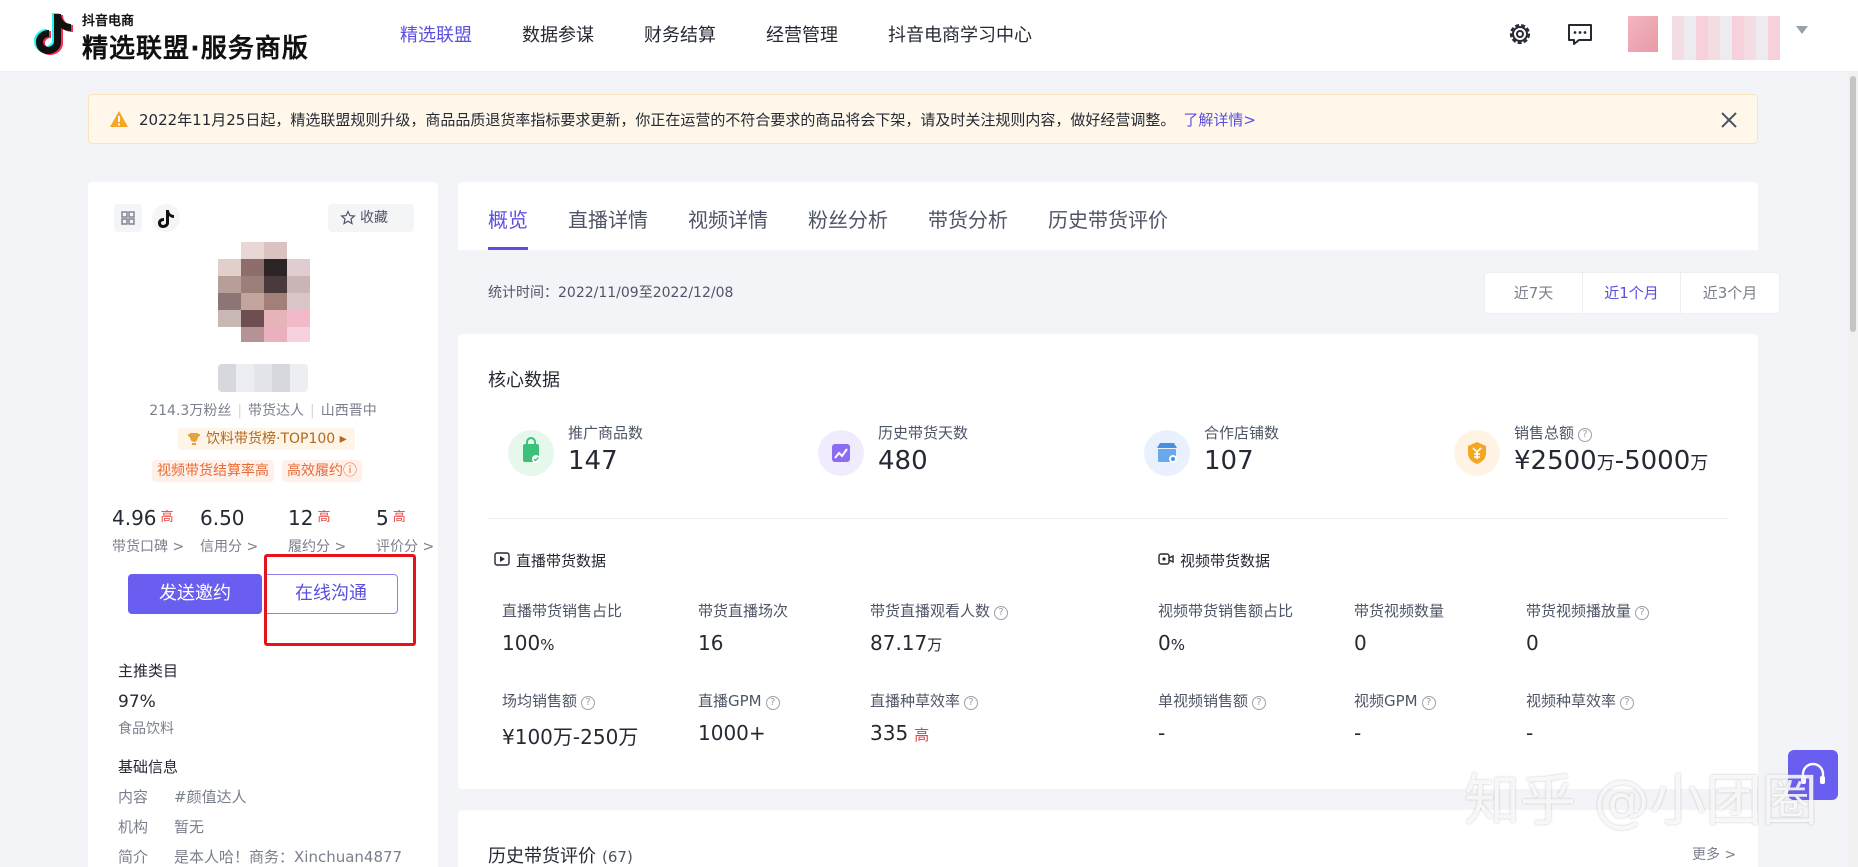  I want to click on user-name-blurred, so click(1726, 38).